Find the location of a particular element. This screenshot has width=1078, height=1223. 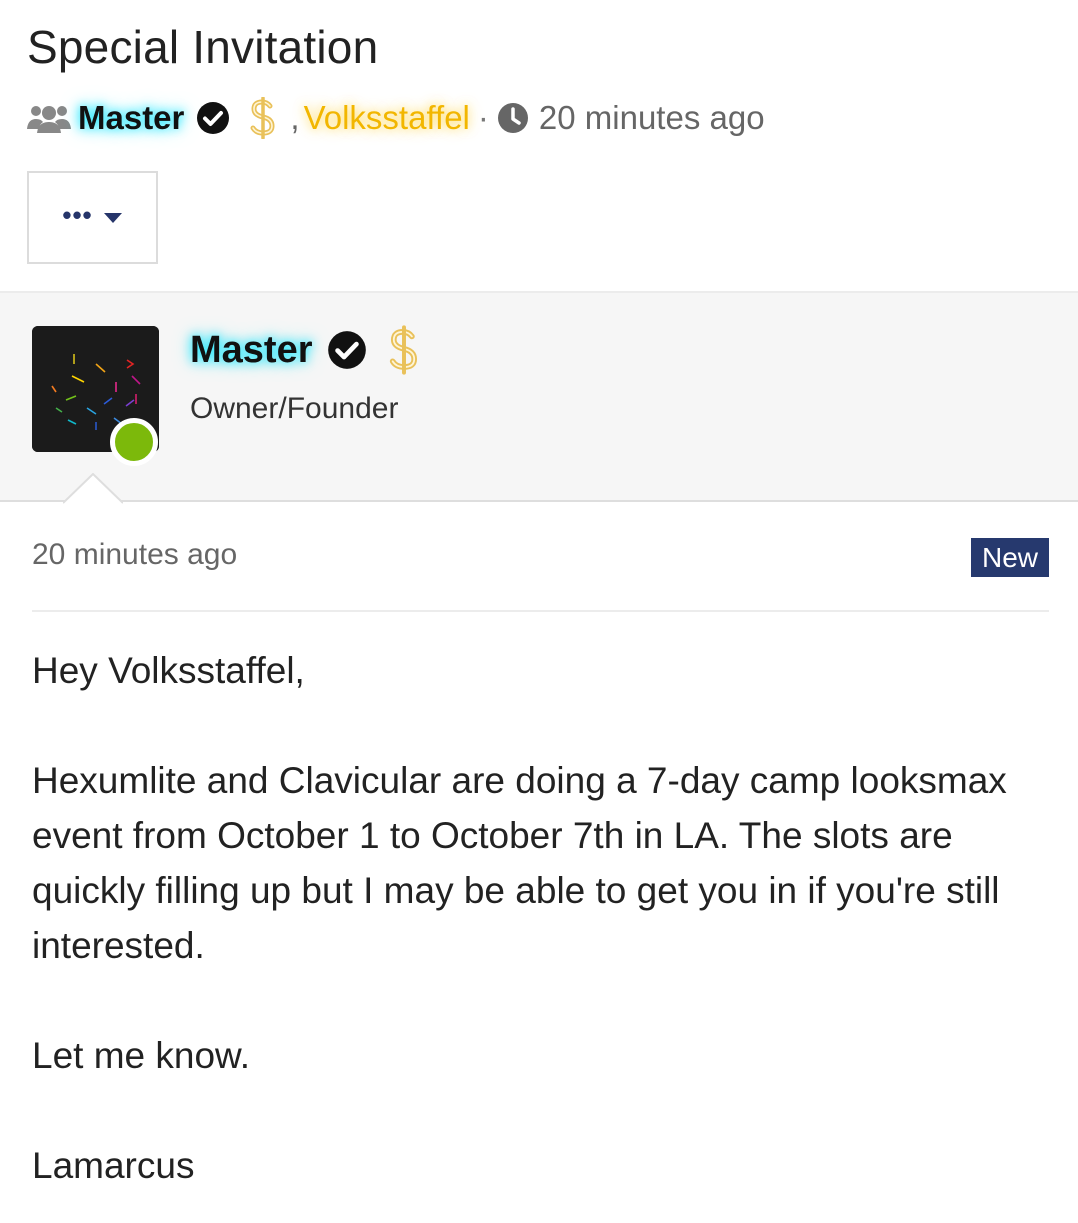

online-status-dot is located at coordinates (134, 442).